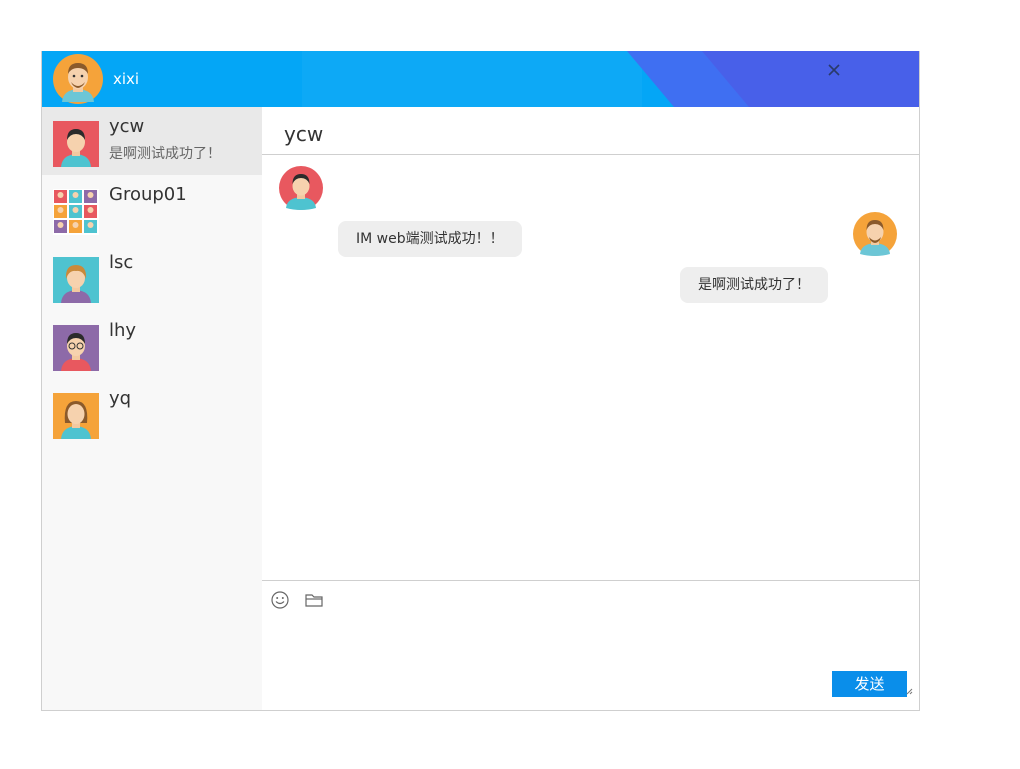 The width and height of the screenshot is (1020, 769). I want to click on message-bubble-right: 是啊测试成功了！, so click(754, 285).